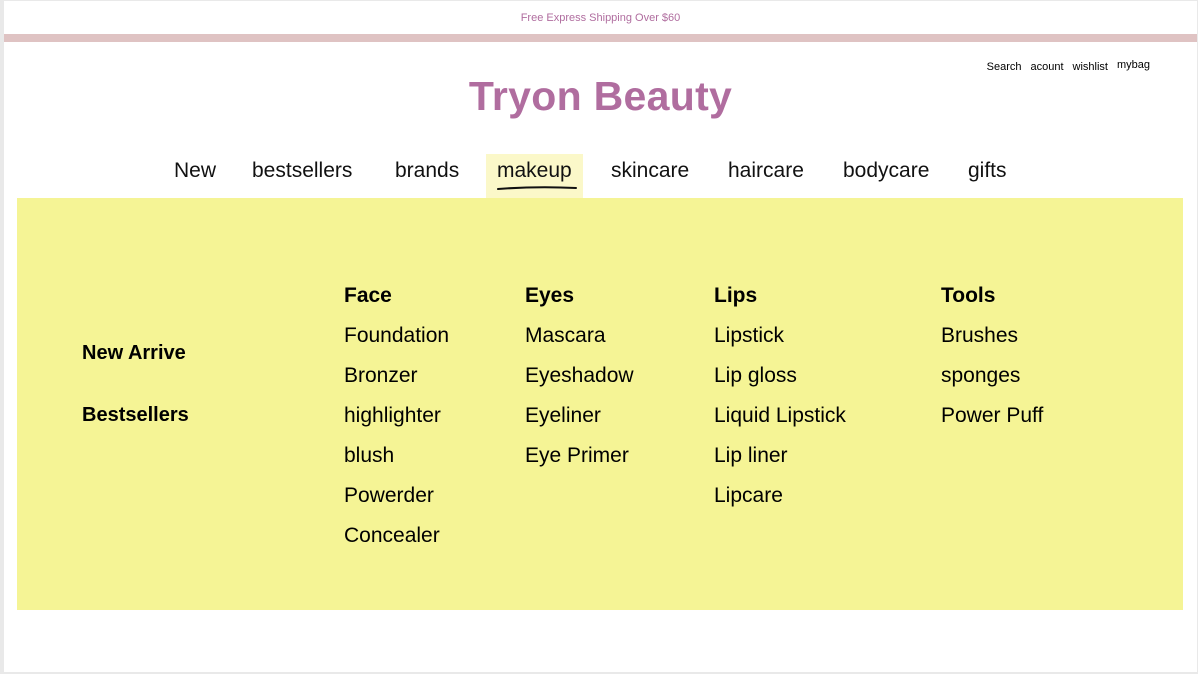 The height and width of the screenshot is (674, 1198). Describe the element at coordinates (396, 304) in the screenshot. I see `column-heading-face: Face` at that location.